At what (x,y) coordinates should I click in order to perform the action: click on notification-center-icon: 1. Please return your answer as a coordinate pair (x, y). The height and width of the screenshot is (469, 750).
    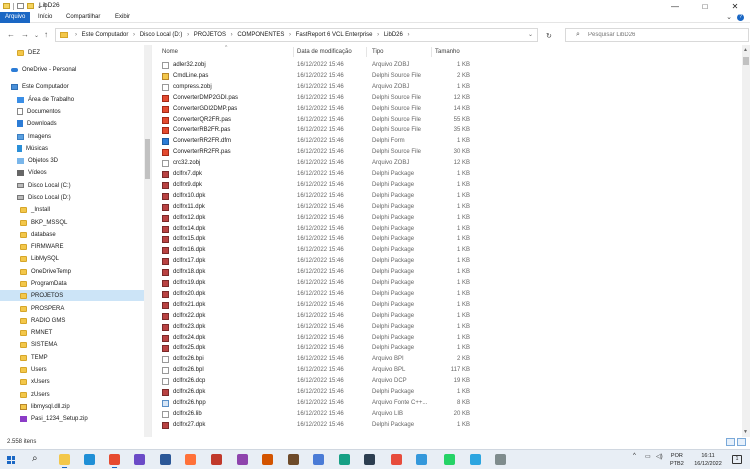
    Looking at the image, I should click on (737, 459).